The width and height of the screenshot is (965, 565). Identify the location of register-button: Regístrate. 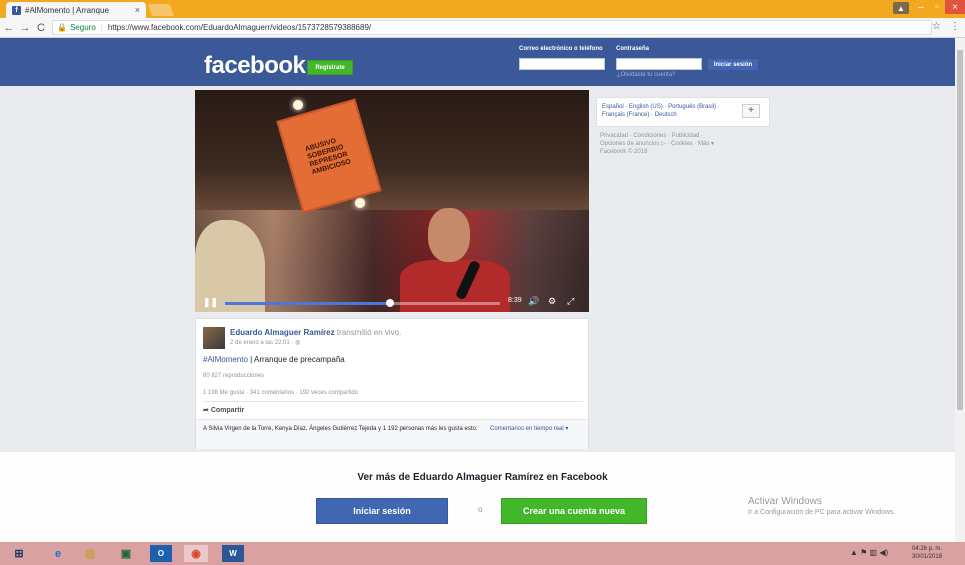
(330, 67).